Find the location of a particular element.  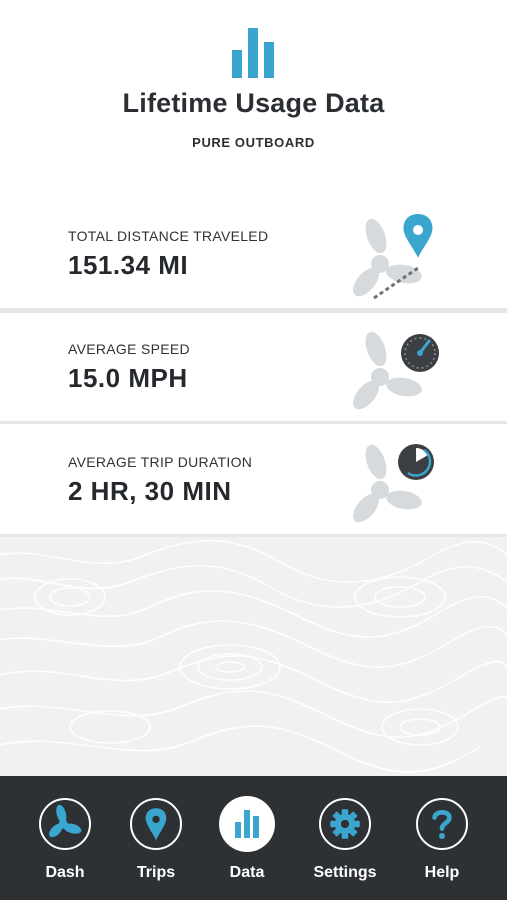

nav-item-help: Help is located at coordinates (442, 838).